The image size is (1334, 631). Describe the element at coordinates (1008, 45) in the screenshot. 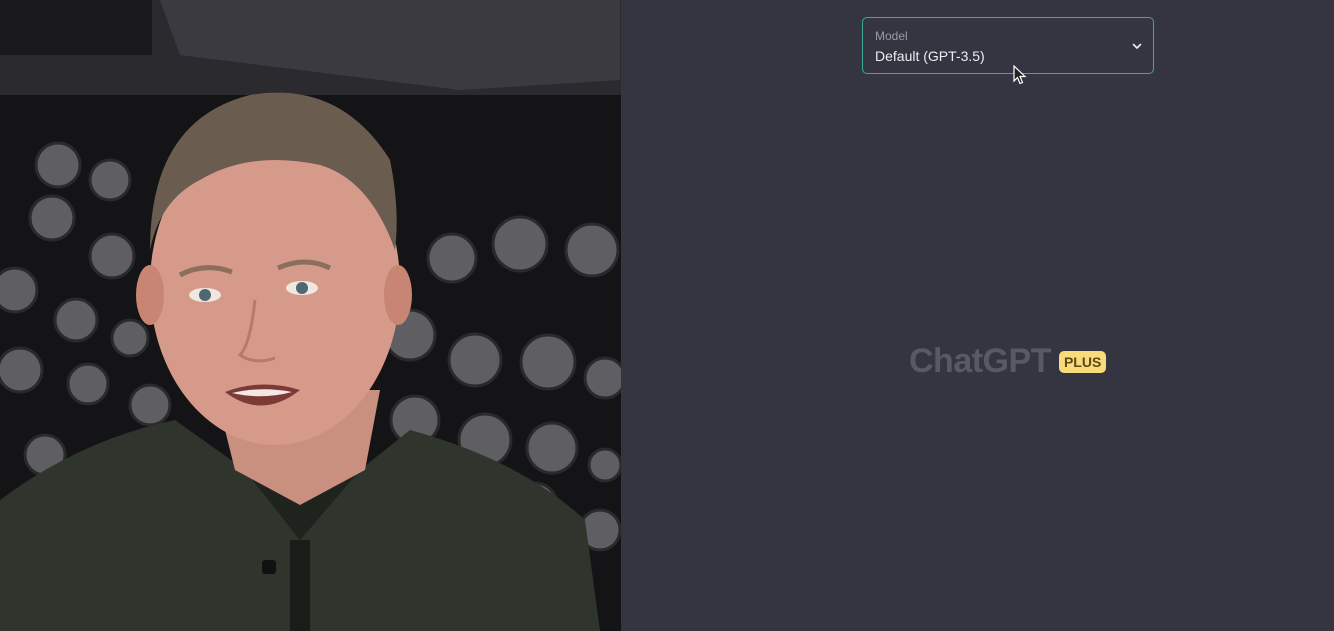

I see `model-selector: Model Default (GPT-3.5)` at that location.